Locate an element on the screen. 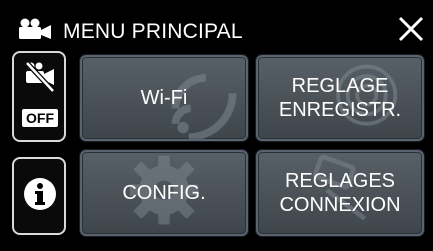  tile-line: CONFIG. is located at coordinates (164, 193).